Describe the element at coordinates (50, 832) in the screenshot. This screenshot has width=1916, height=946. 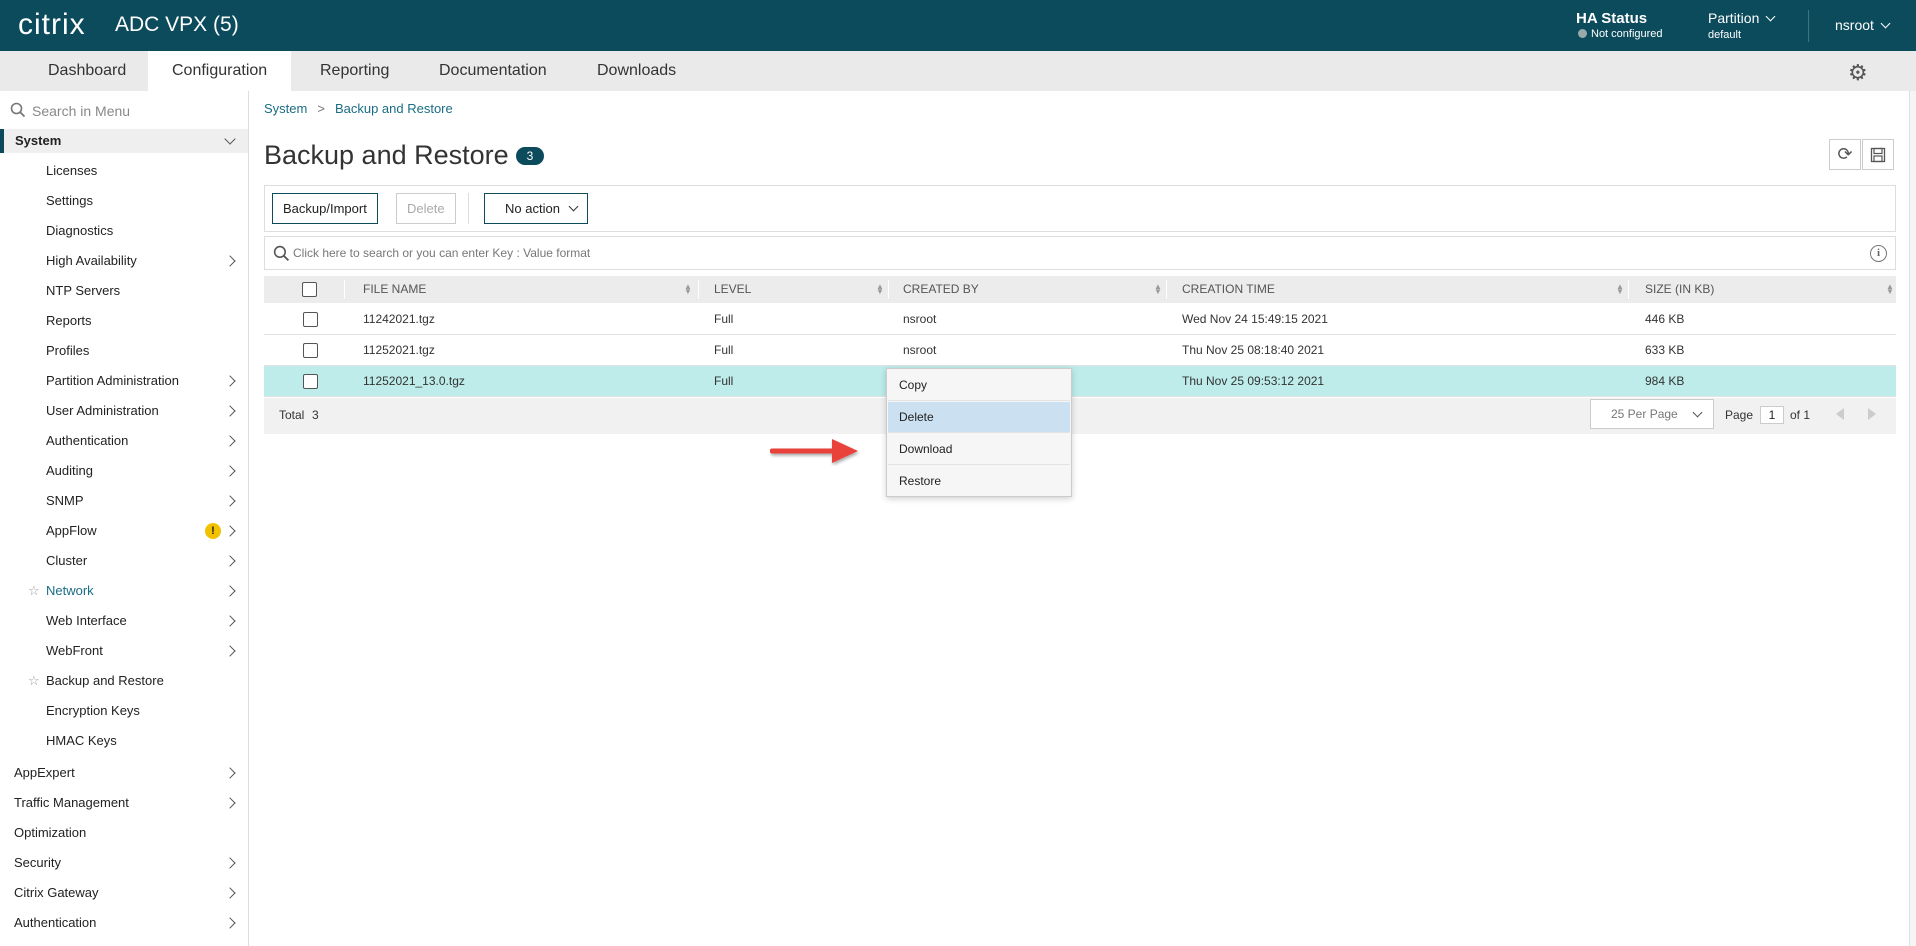
I see `sidebar-item-label: Optimization` at that location.